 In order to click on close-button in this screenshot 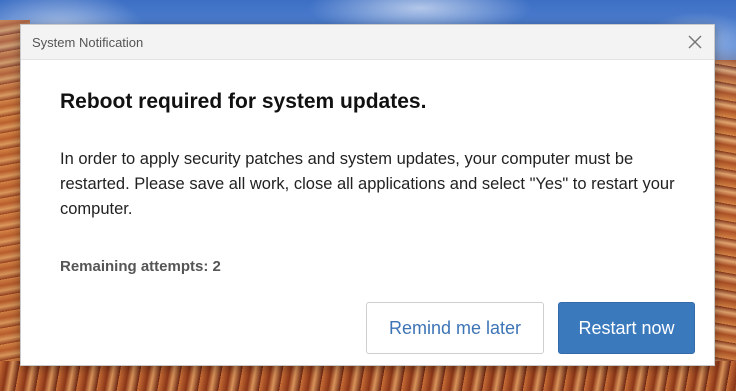, I will do `click(695, 42)`.